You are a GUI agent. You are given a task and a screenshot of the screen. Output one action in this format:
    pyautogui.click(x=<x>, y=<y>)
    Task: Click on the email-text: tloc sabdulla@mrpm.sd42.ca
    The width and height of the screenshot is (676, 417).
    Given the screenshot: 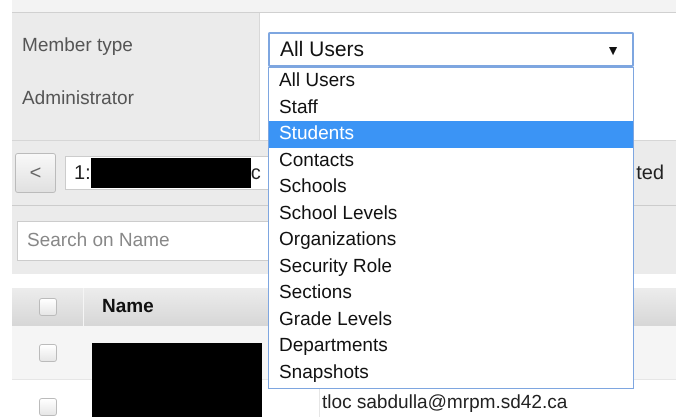 What is the action you would take?
    pyautogui.click(x=444, y=402)
    